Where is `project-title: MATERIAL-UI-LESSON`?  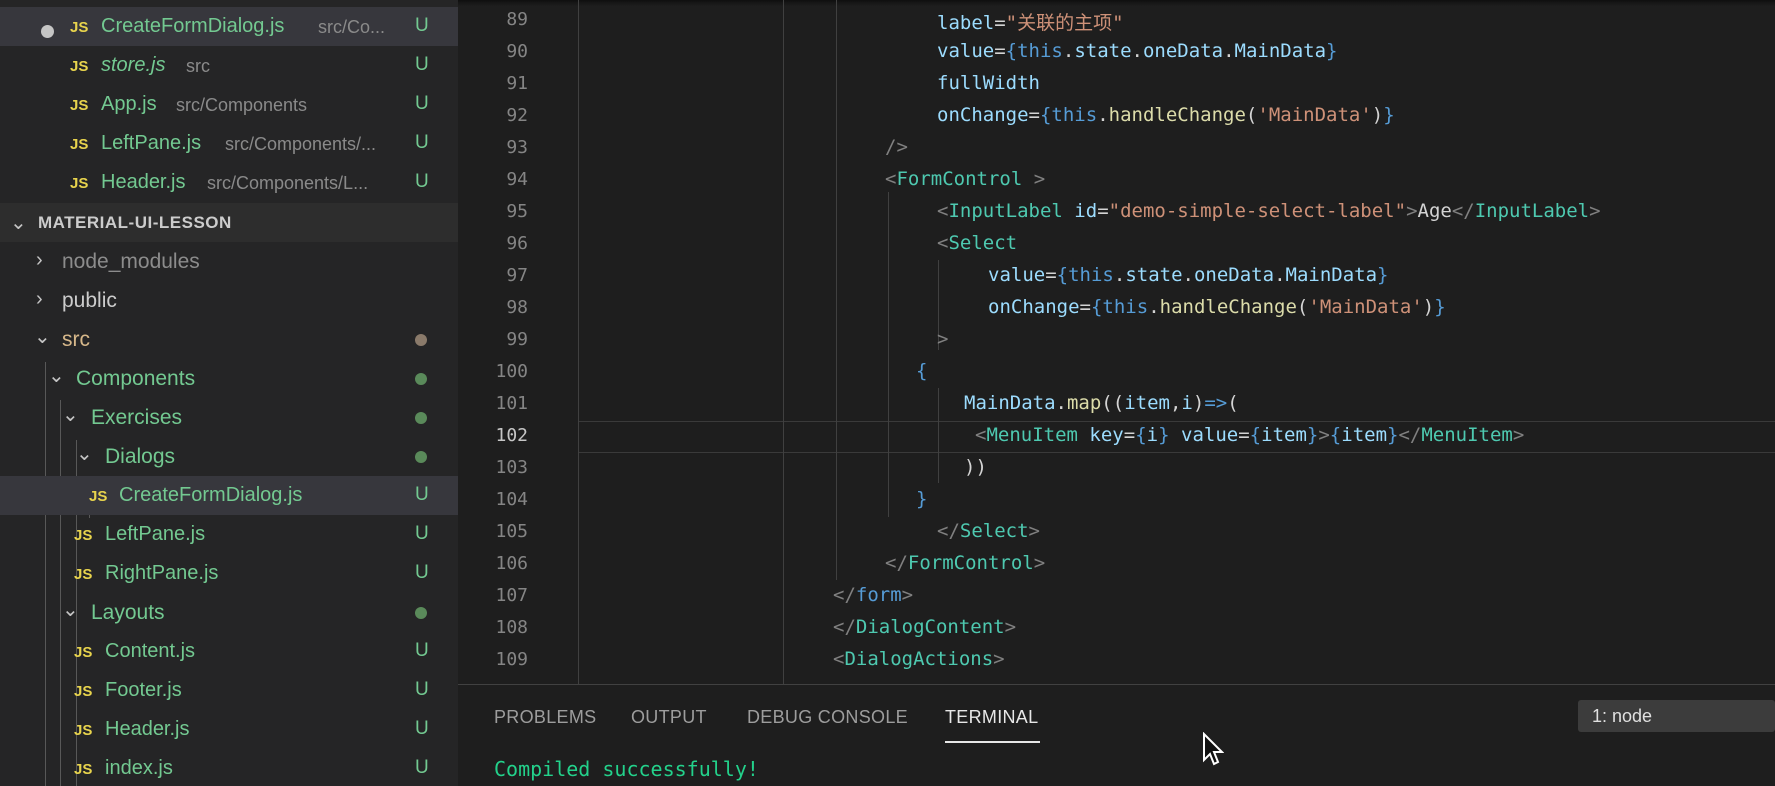
project-title: MATERIAL-UI-LESSON is located at coordinates (135, 222).